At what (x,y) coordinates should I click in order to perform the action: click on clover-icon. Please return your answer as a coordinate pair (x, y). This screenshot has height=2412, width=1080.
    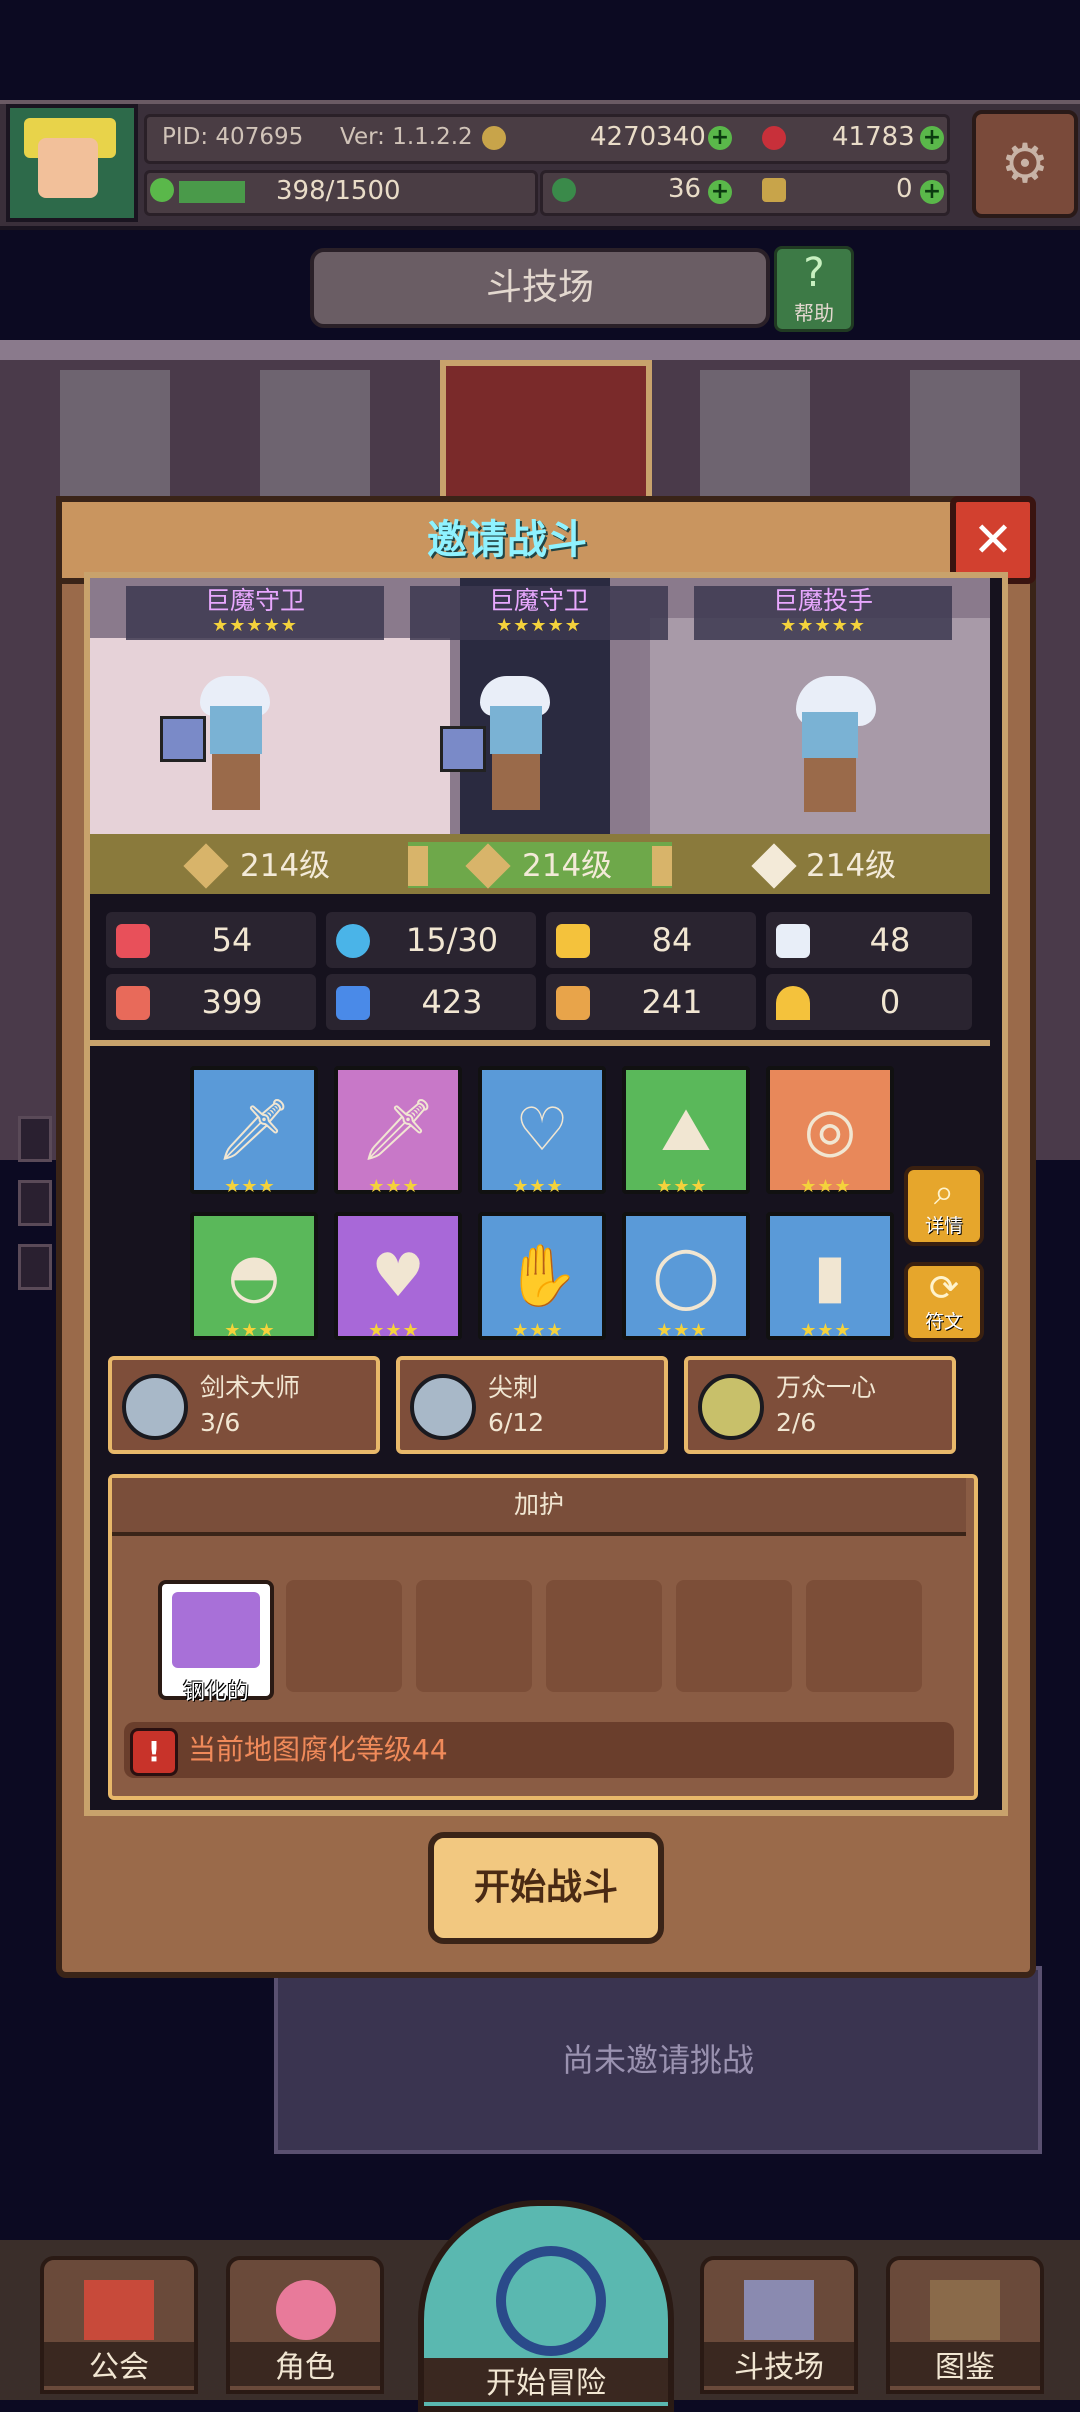
    Looking at the image, I should click on (564, 190).